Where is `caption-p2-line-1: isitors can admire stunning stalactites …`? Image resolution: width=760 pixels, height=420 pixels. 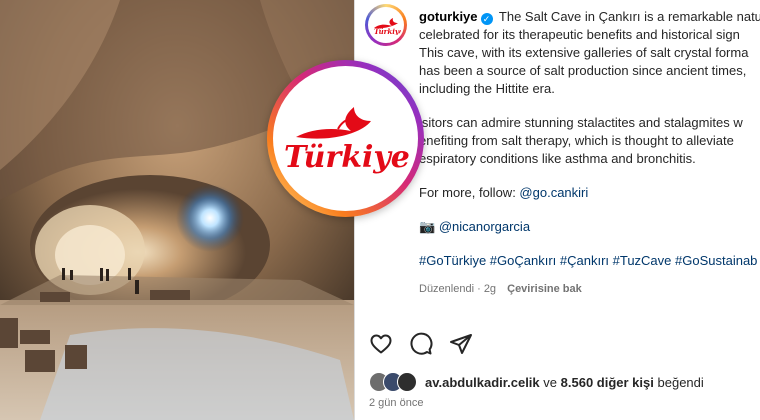
caption-p2-line-1: isitors can admire stunning stalactites … is located at coordinates (581, 122).